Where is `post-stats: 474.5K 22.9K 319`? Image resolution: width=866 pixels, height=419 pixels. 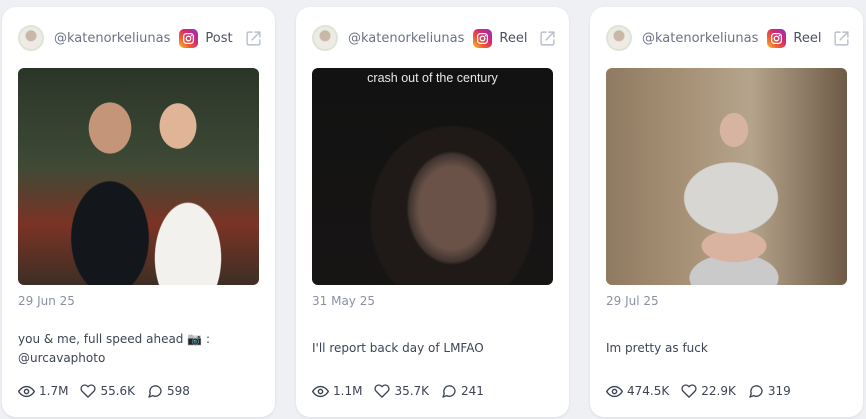
post-stats: 474.5K 22.9K 319 is located at coordinates (704, 391).